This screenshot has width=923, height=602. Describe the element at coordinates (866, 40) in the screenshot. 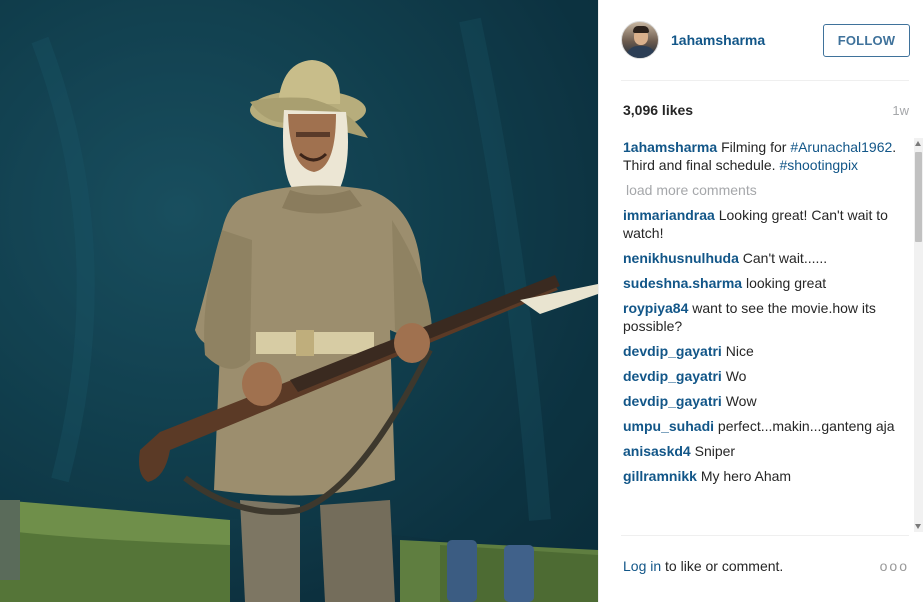

I see `follow-button: FOLLOW` at that location.